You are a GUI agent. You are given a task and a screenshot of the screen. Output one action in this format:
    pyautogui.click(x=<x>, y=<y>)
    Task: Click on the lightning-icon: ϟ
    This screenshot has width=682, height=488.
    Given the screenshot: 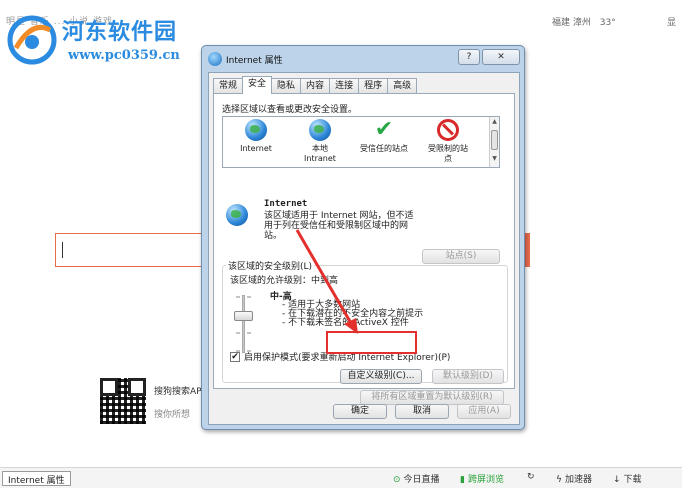 What is the action you would take?
    pyautogui.click(x=559, y=480)
    